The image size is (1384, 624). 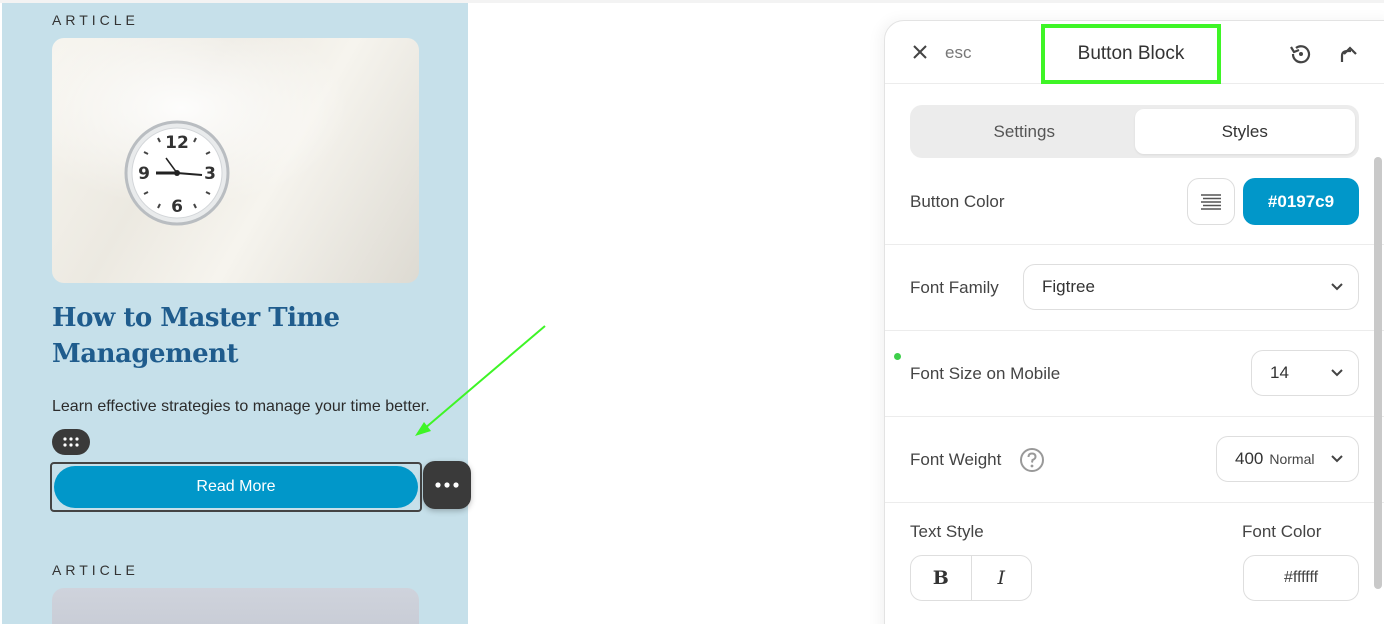 What do you see at coordinates (958, 52) in the screenshot?
I see `esc-label: esc` at bounding box center [958, 52].